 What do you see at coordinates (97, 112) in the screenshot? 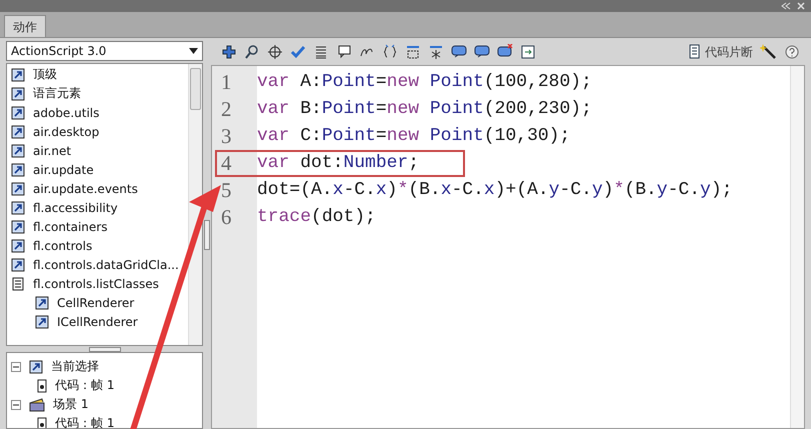
I see `library-item: adobe.utils` at bounding box center [97, 112].